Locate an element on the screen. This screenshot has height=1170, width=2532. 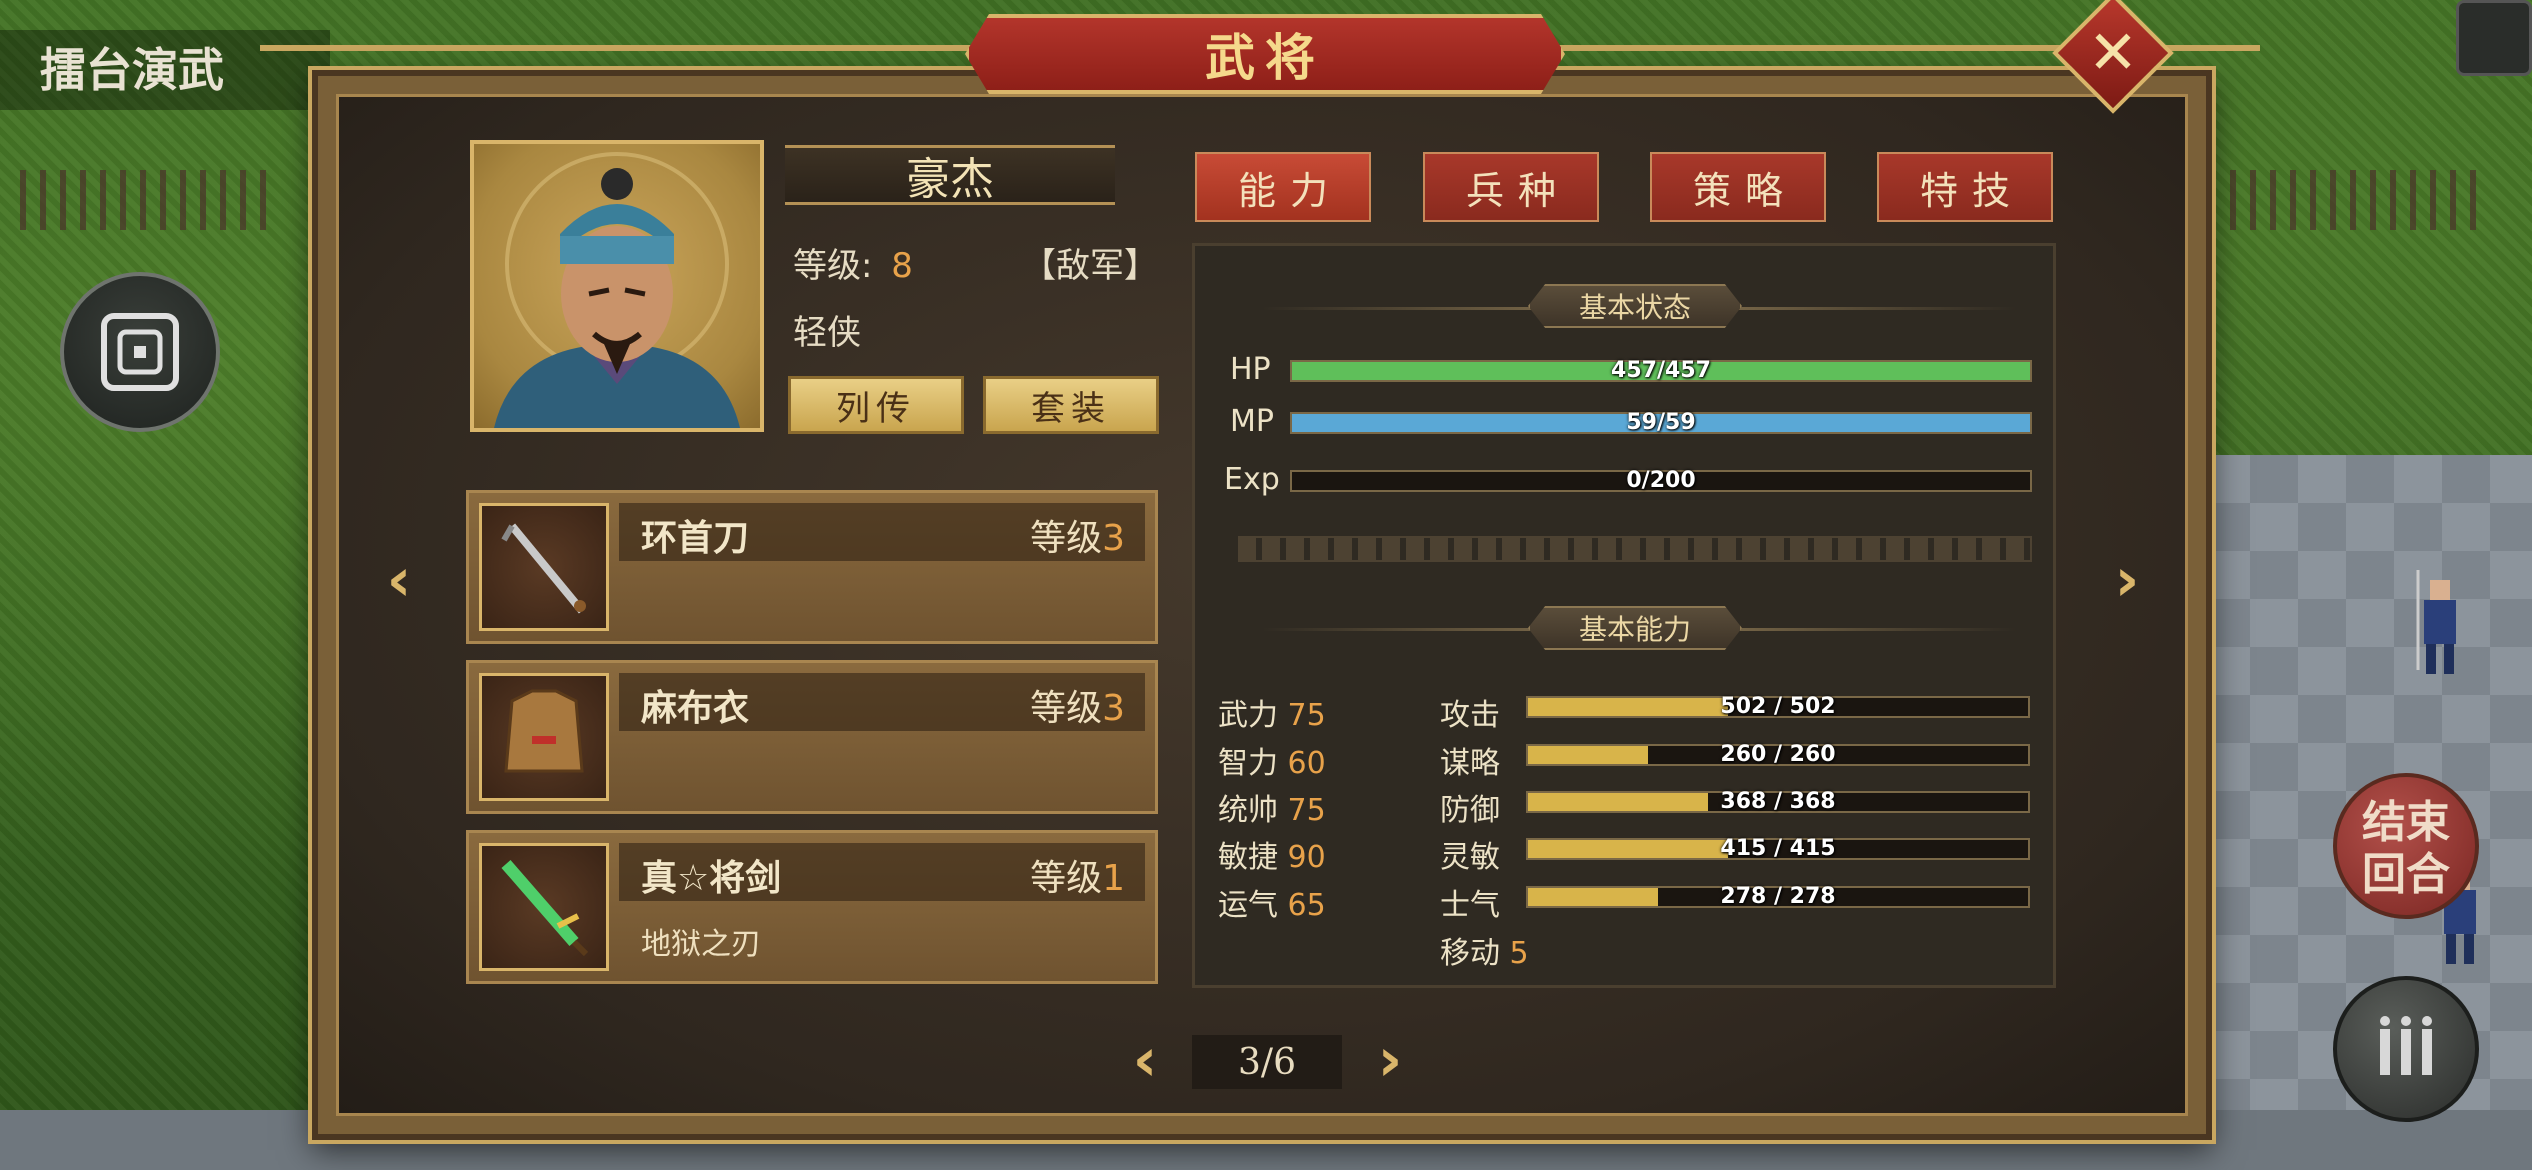
hero-portrait is located at coordinates (617, 286).